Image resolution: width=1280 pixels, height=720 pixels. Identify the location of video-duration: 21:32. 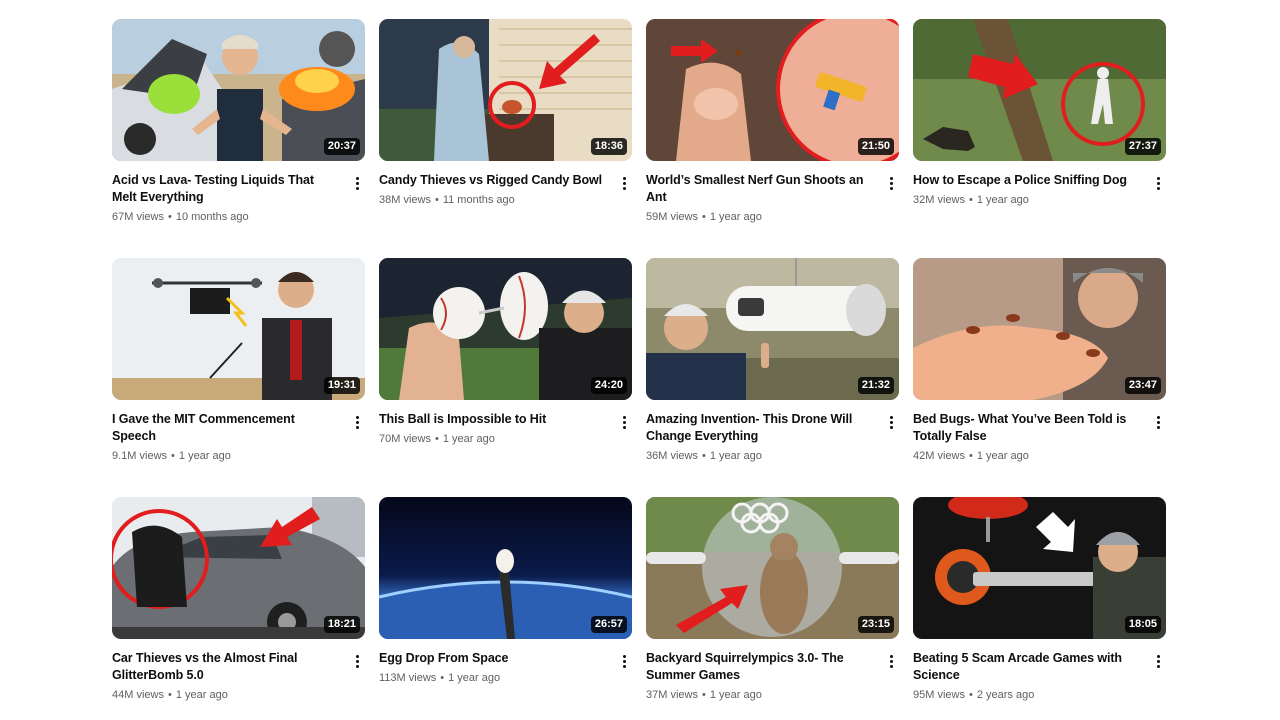
(875, 385).